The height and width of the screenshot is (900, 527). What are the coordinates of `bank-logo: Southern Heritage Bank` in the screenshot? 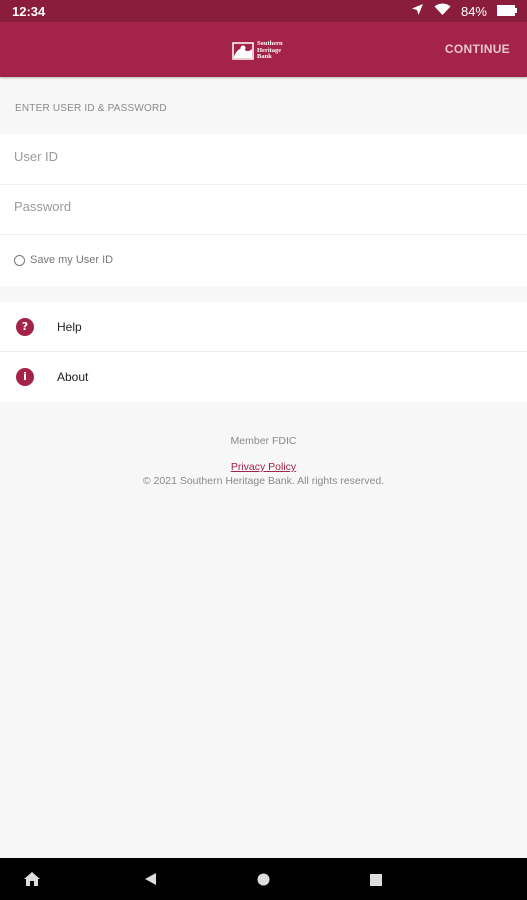 It's located at (264, 51).